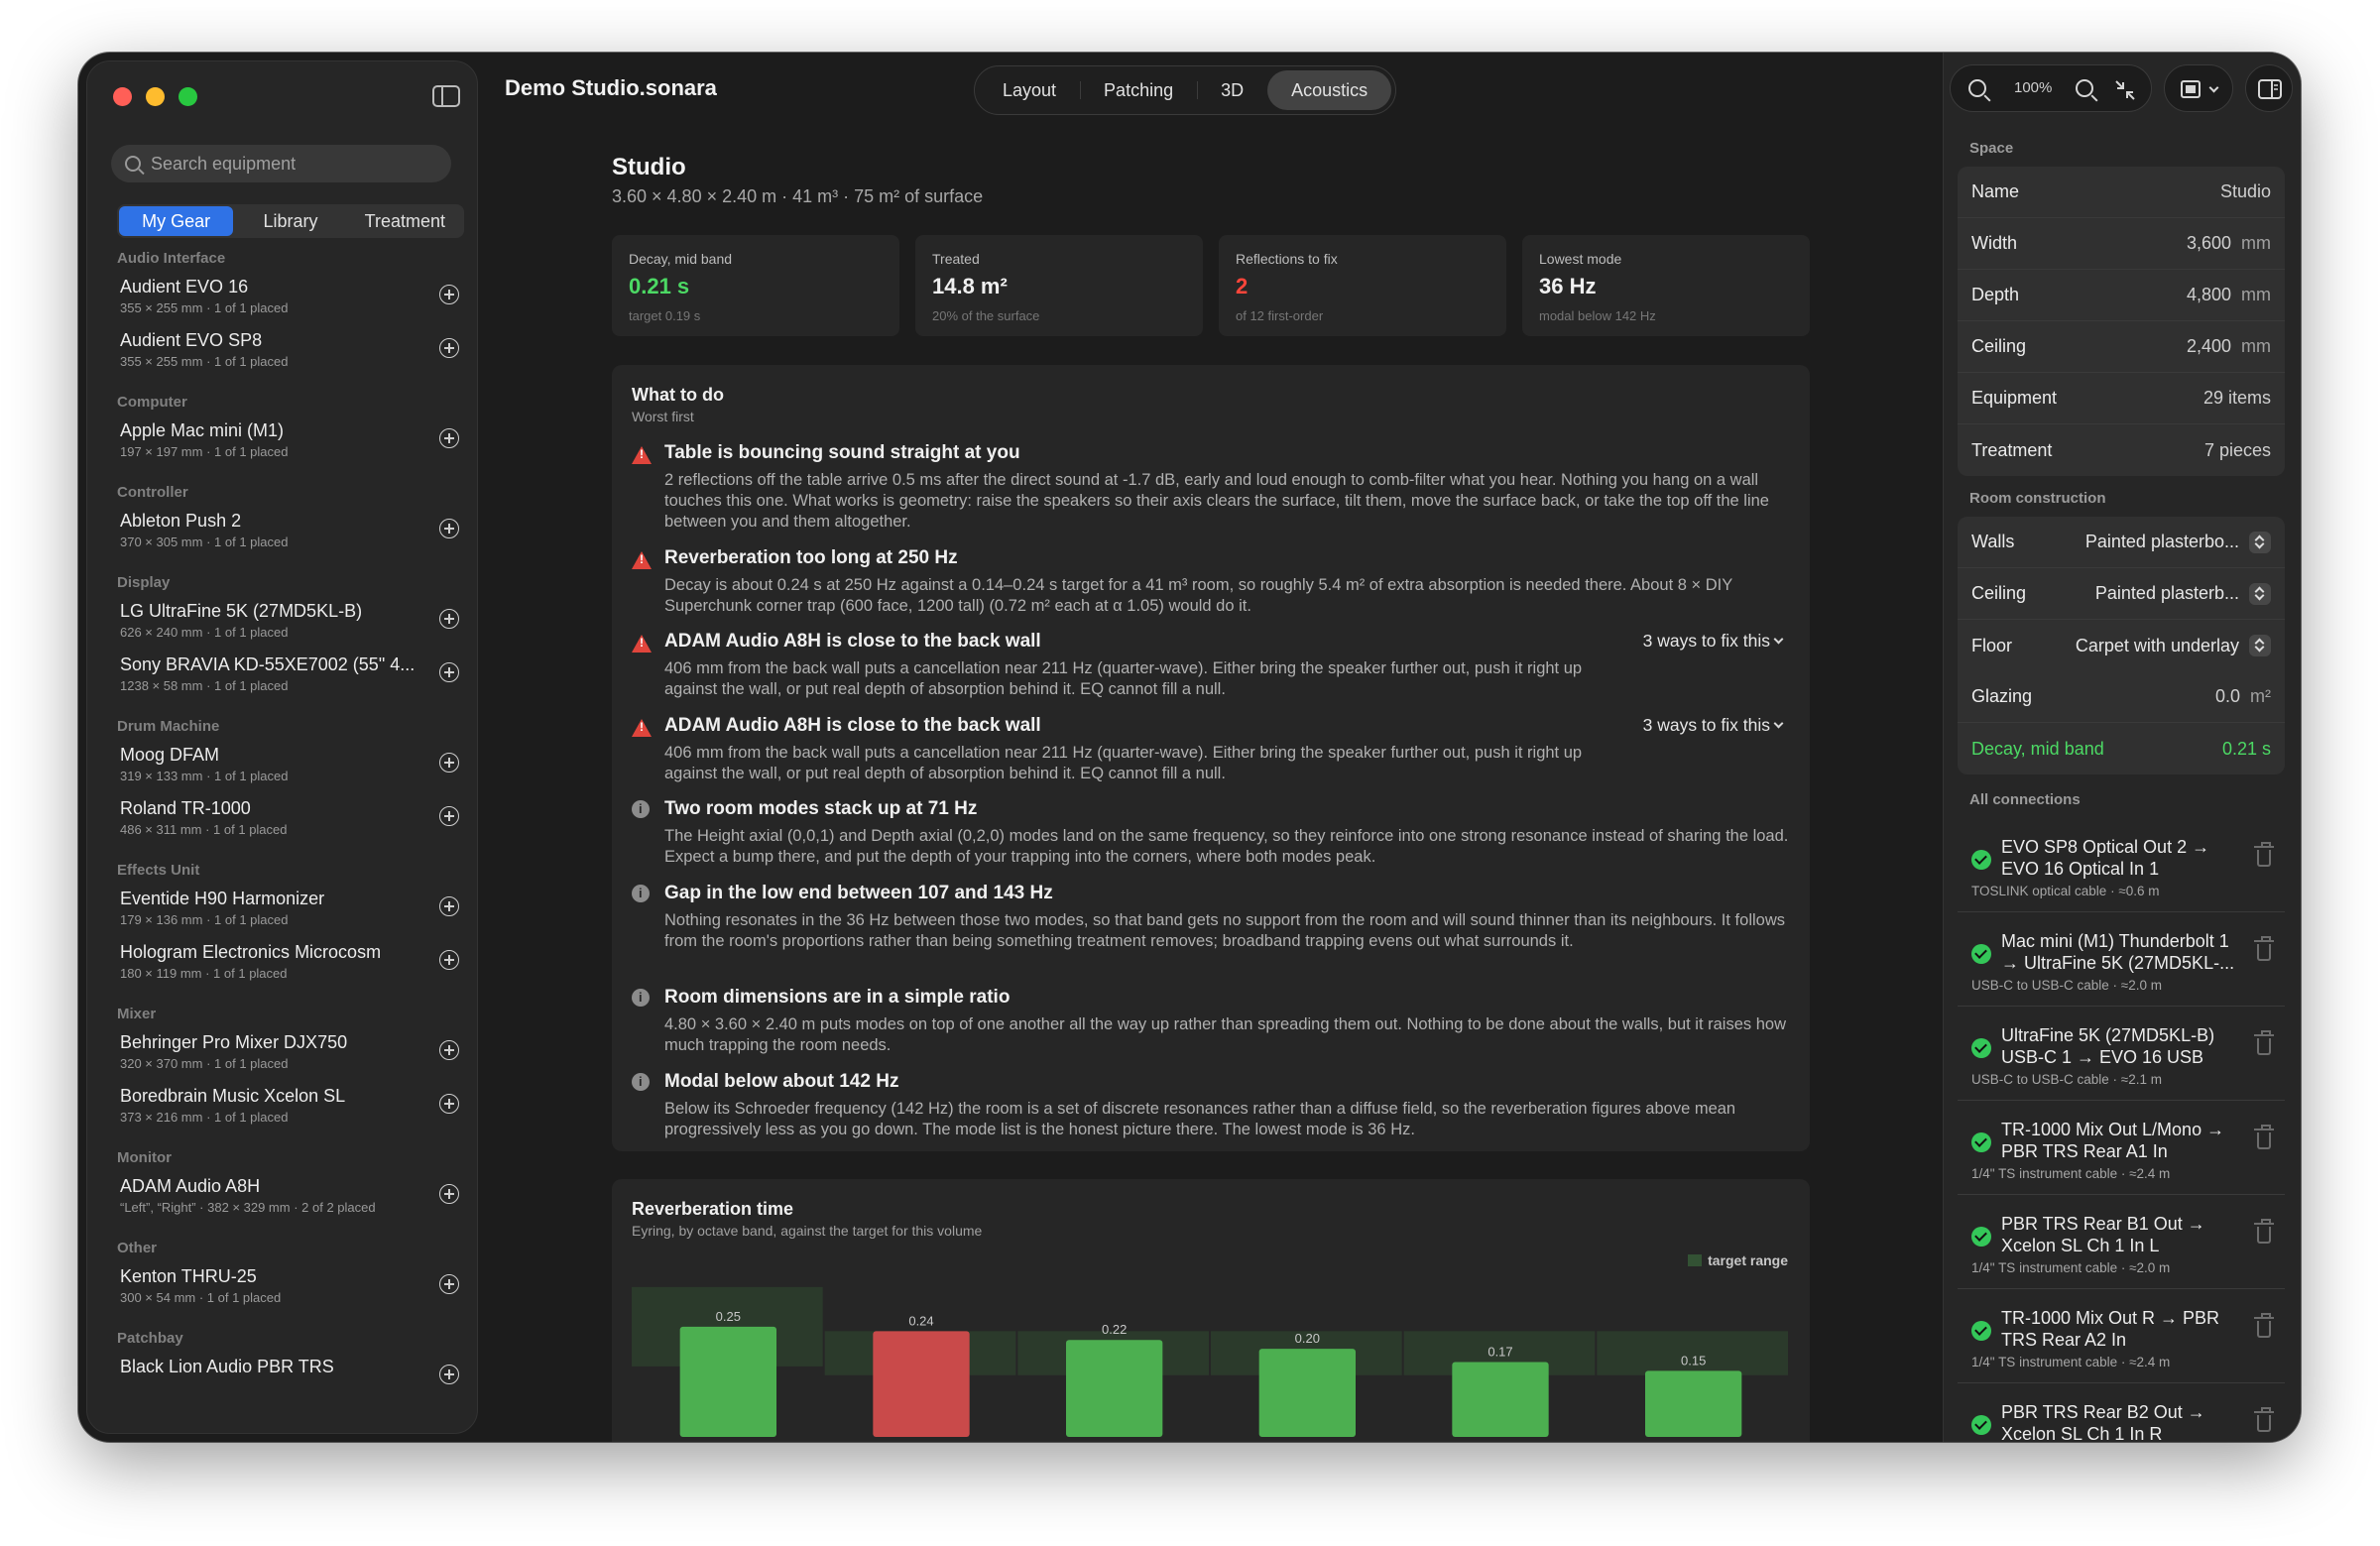  What do you see at coordinates (2121, 244) in the screenshot?
I see `space-row-width: Width 3,600 mm` at bounding box center [2121, 244].